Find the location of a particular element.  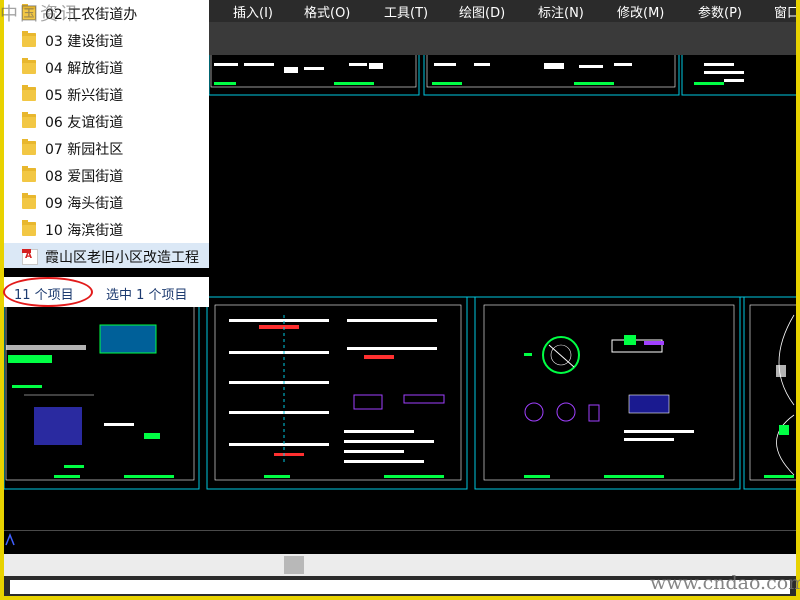

sheet-top-row is located at coordinates (502, 71).